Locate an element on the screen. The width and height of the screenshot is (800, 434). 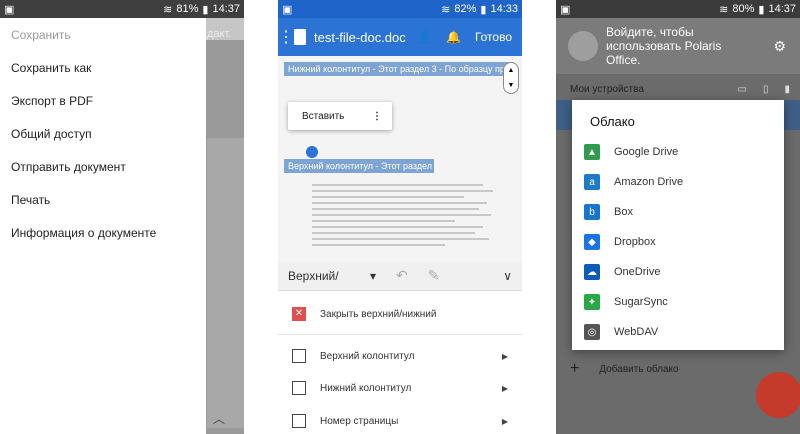
add-user-icon: 👤 is located at coordinates (424, 37).